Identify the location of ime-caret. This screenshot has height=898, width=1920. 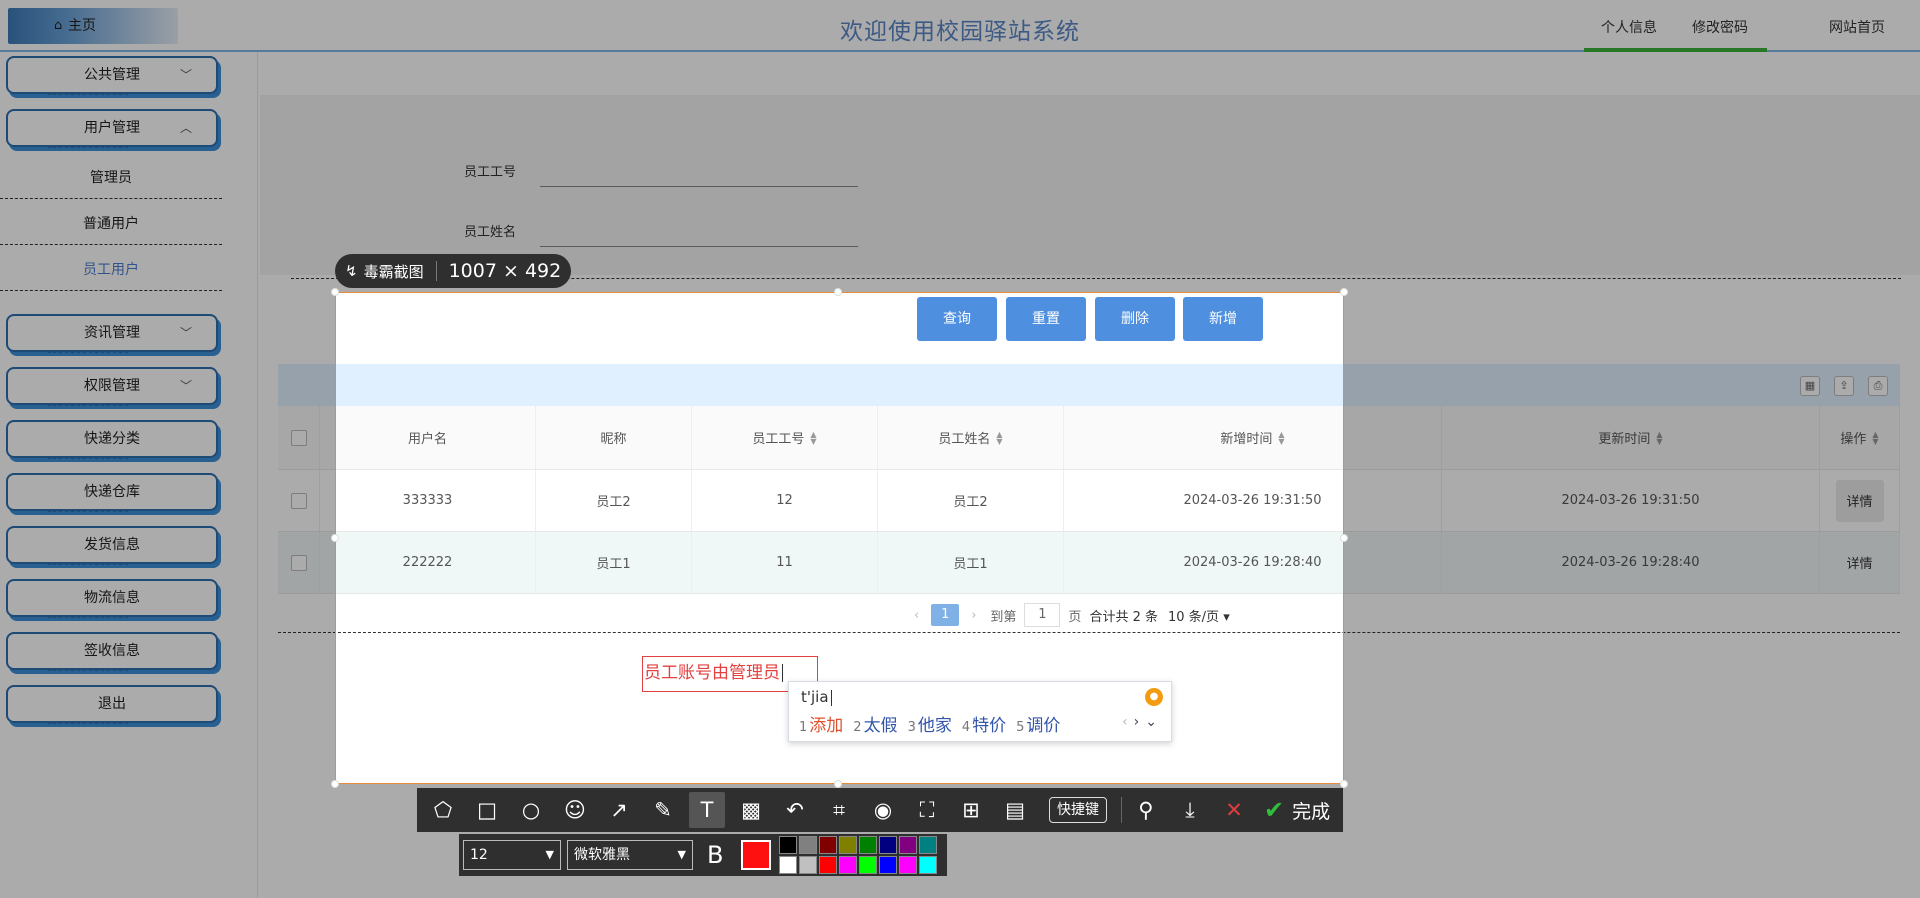
(831, 697).